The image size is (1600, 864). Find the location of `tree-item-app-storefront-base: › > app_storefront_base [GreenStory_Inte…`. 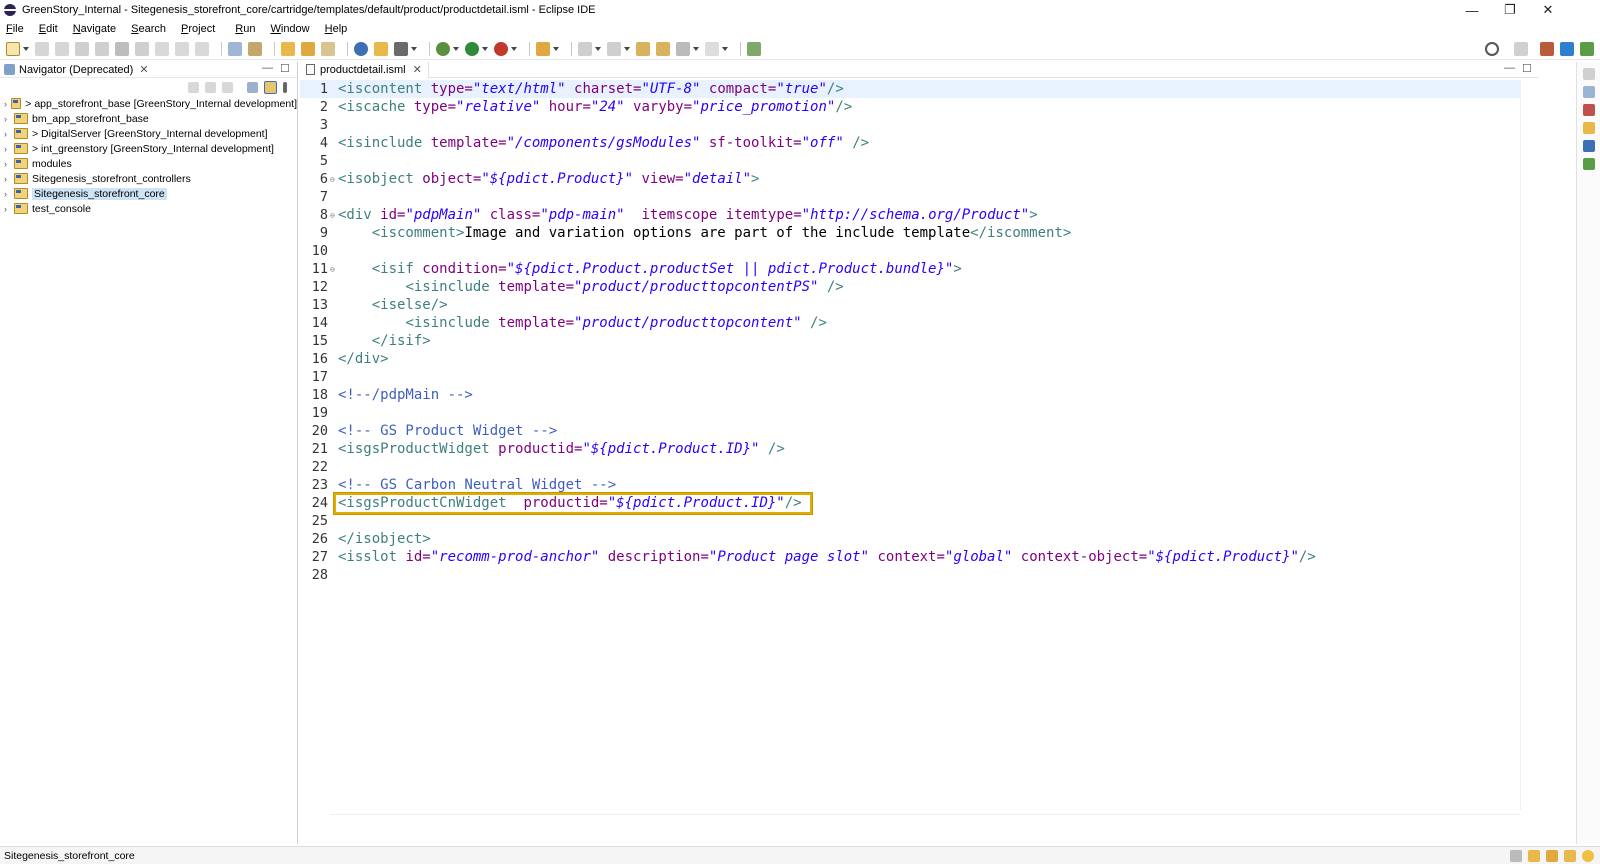

tree-item-app-storefront-base: › > app_storefront_base [GreenStory_Inte… is located at coordinates (150, 103).